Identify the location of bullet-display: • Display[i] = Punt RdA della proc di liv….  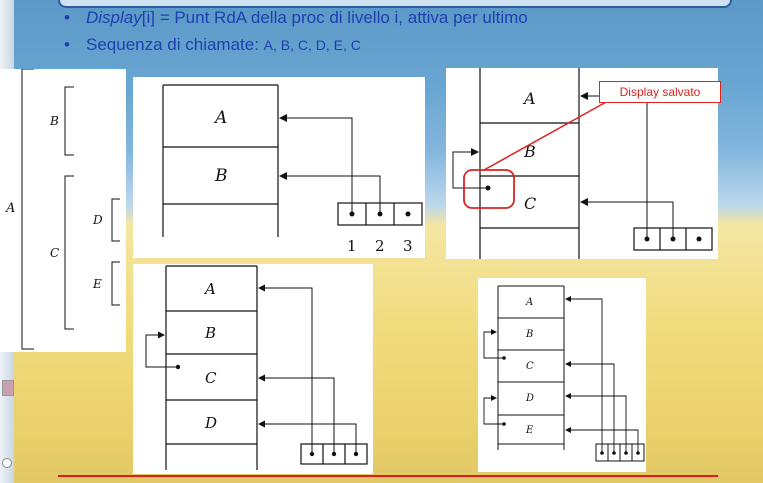
(296, 18).